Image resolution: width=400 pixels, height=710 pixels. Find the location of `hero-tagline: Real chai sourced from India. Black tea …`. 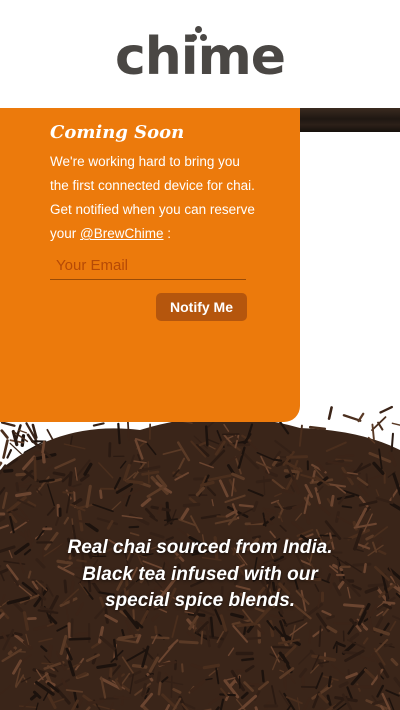

hero-tagline: Real chai sourced from India. Black tea … is located at coordinates (200, 575).